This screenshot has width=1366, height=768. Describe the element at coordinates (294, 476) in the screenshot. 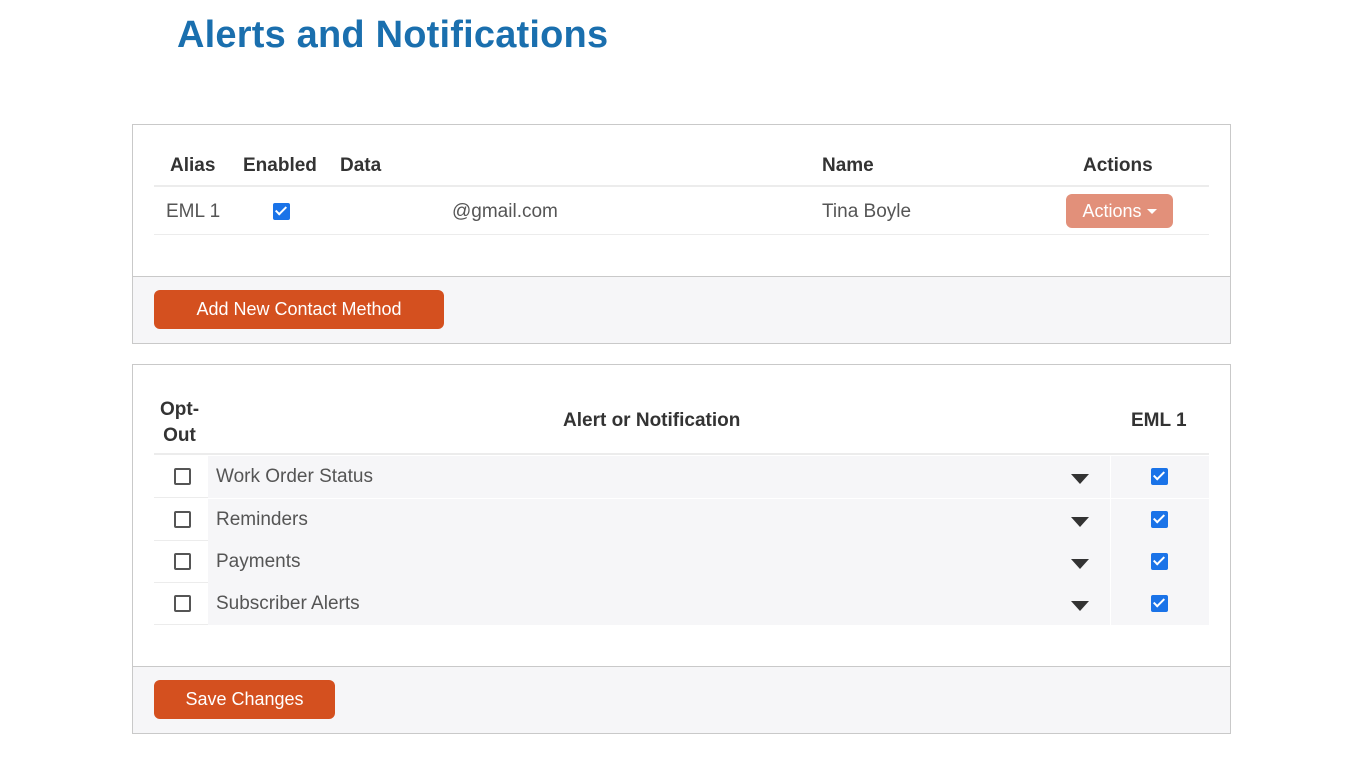

I see `alert-label: Work Order Status` at that location.